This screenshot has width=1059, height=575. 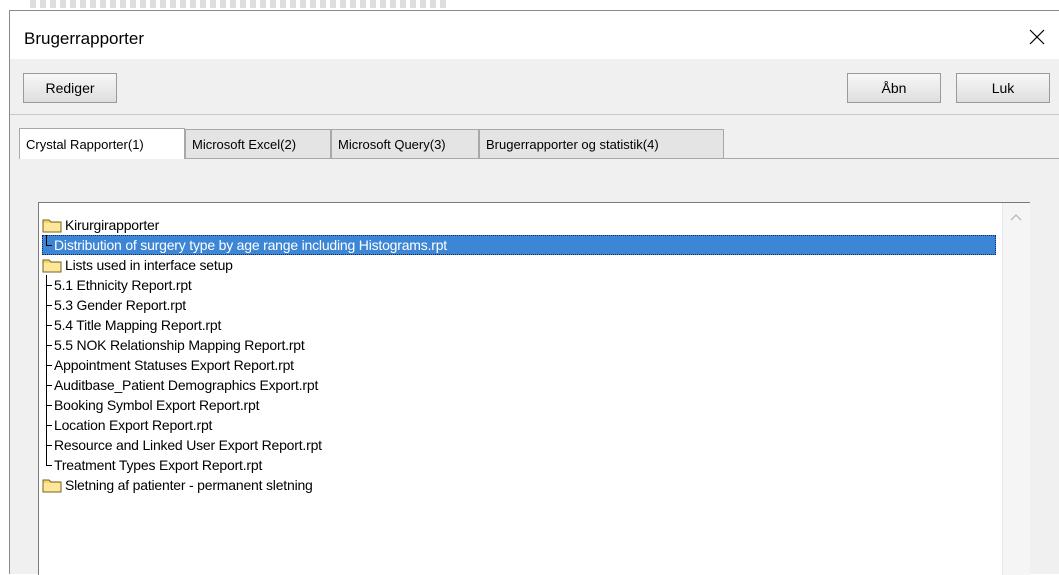 I want to click on toolbar: Rediger Åbn Luk, so click(x=534, y=85).